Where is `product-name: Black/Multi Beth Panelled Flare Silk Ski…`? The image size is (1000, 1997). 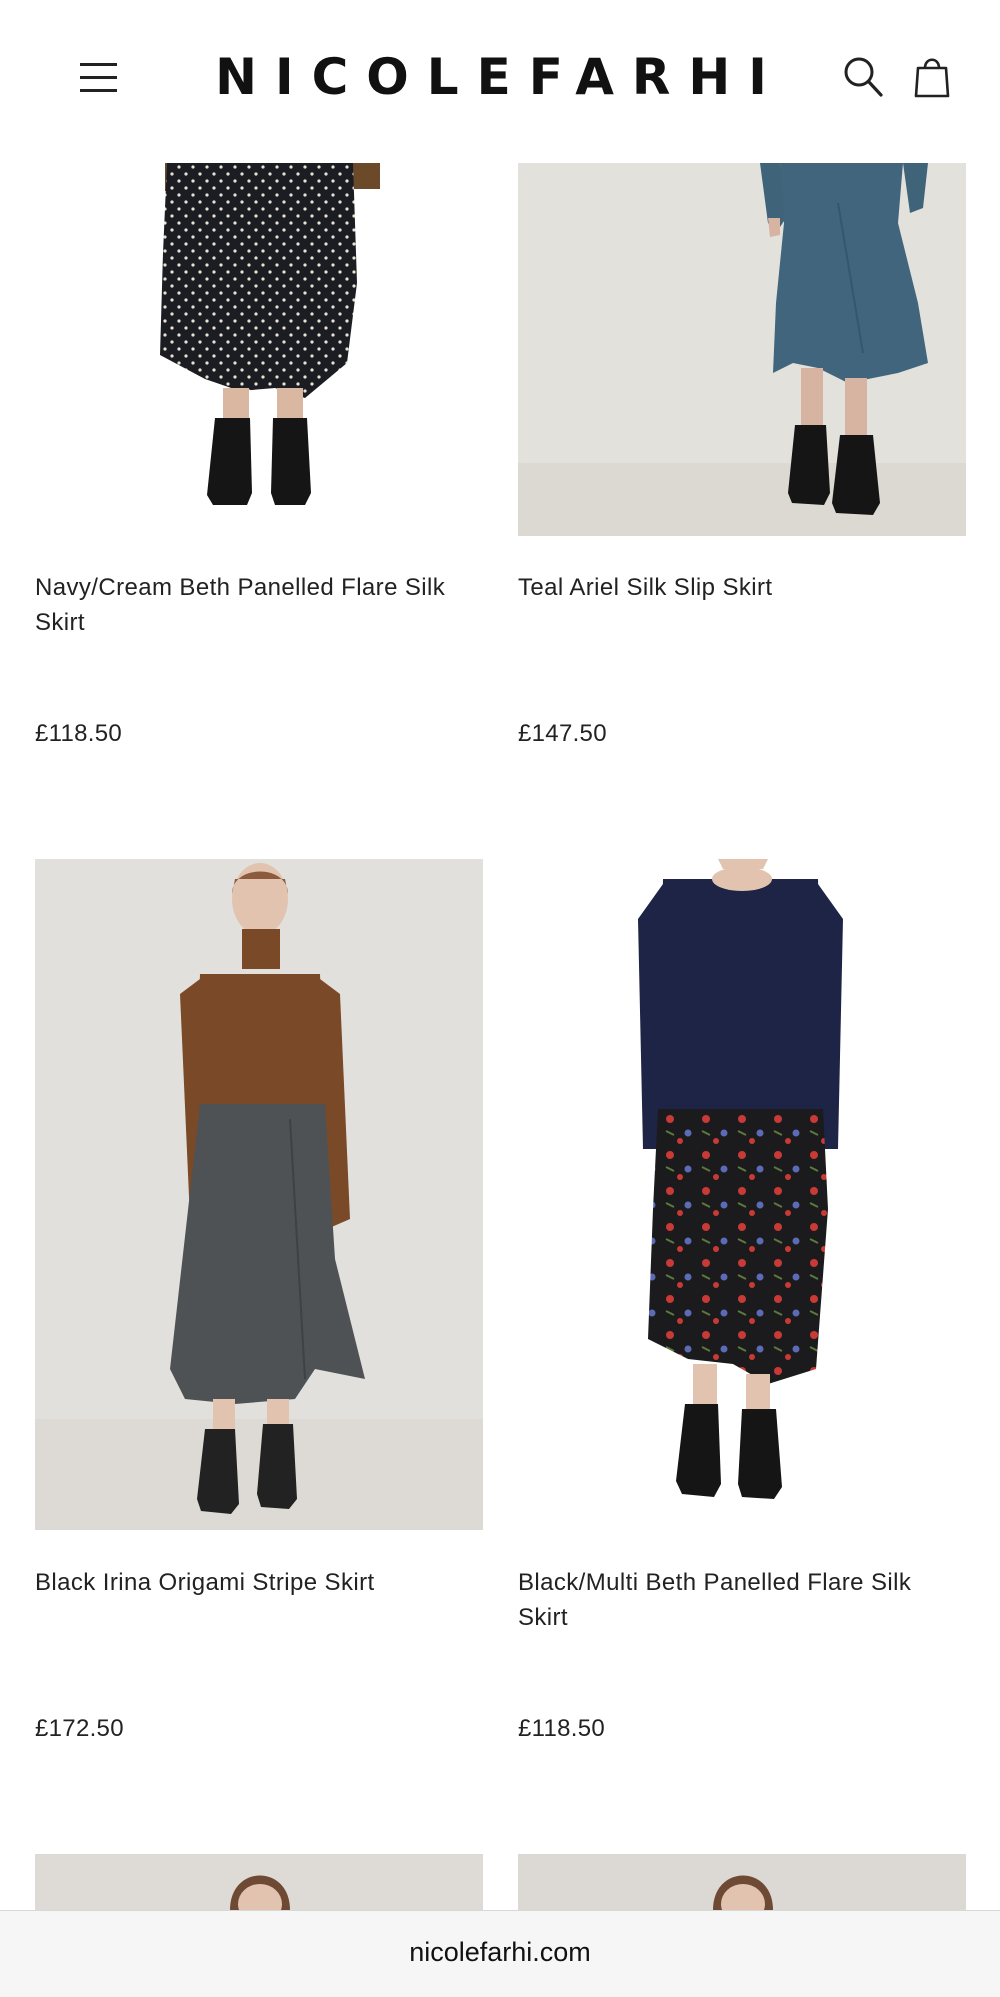 product-name: Black/Multi Beth Panelled Flare Silk Ski… is located at coordinates (742, 1600).